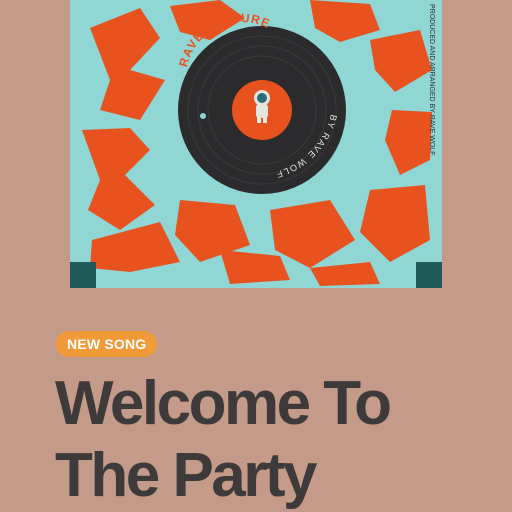  What do you see at coordinates (431, 79) in the screenshot?
I see `cover-credit-text: PRODUCED AND ARRANGED BY RAVE WOLF` at bounding box center [431, 79].